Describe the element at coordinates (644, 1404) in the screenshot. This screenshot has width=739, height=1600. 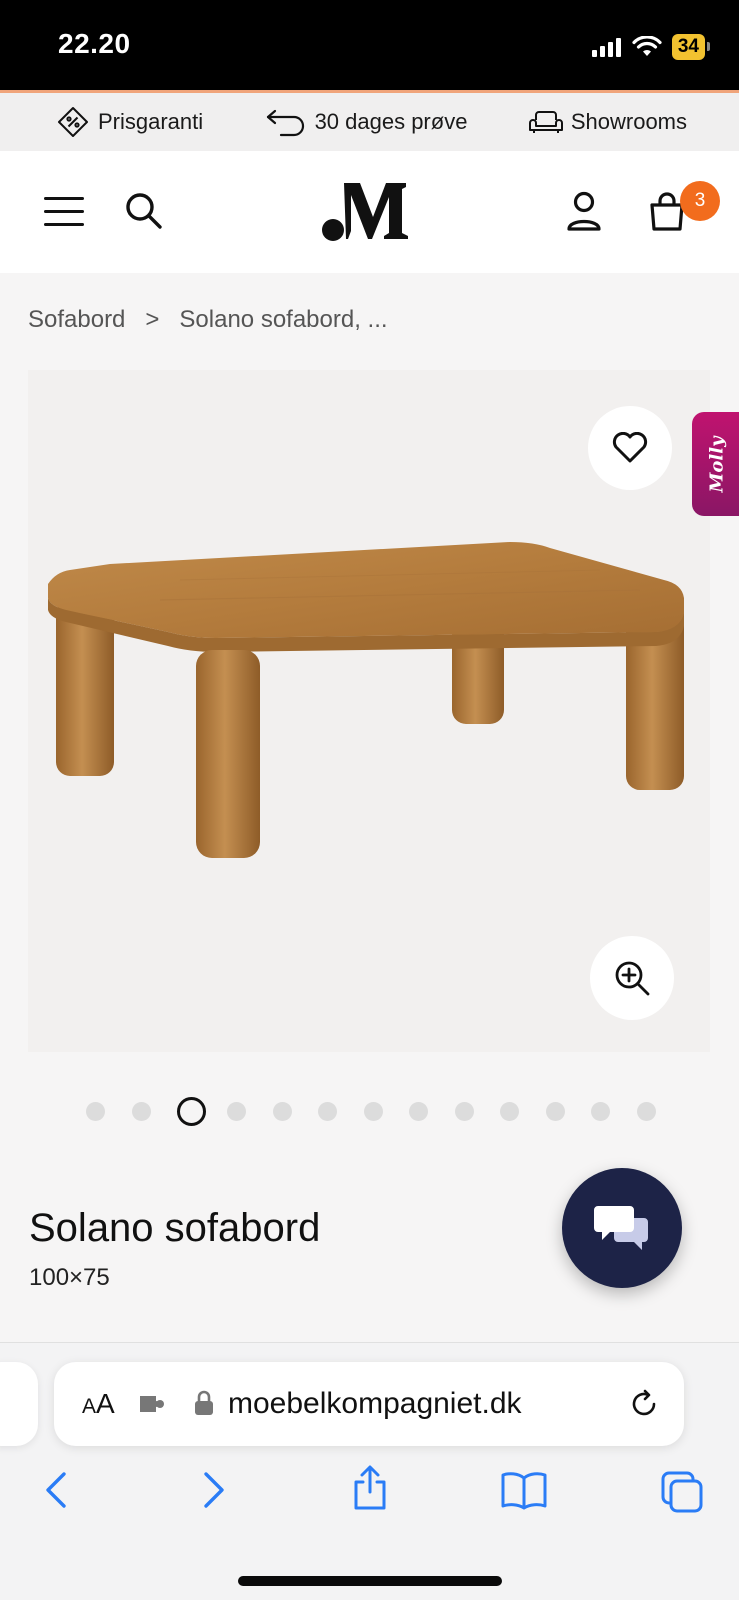
I see `reload-icon` at that location.